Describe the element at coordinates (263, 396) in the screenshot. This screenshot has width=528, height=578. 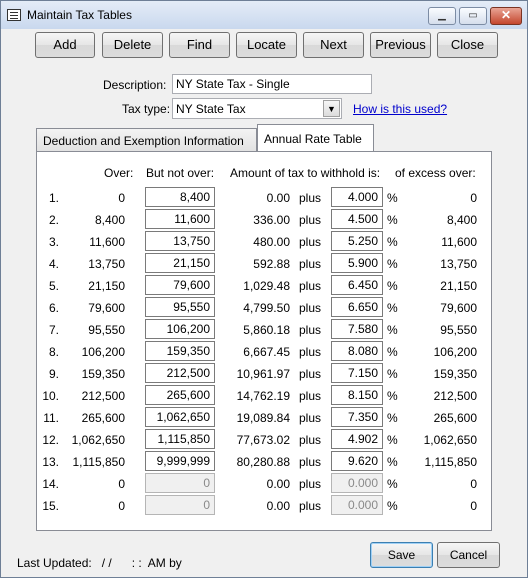
I see `amount-value: 14,762.19` at that location.